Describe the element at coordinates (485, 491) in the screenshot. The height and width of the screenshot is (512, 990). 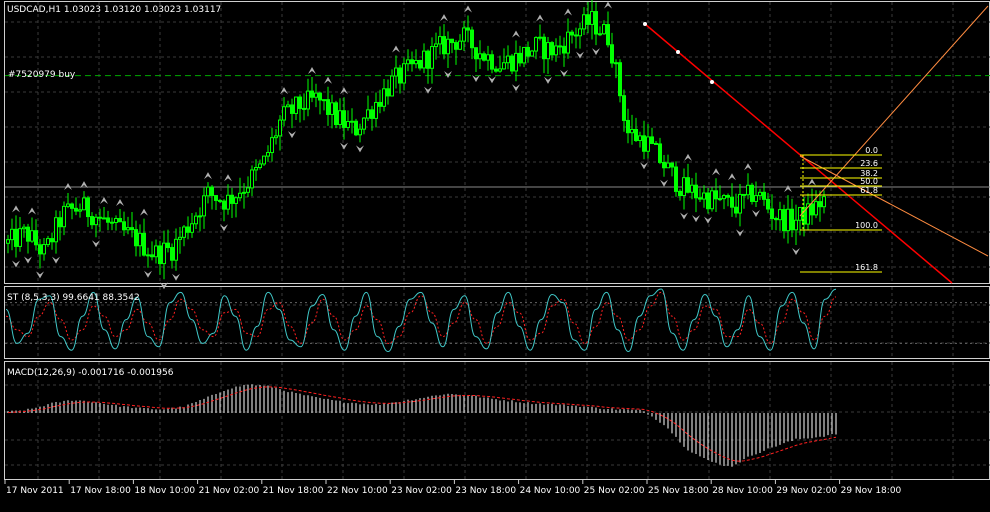
I see `x-tick-label: 23 Nov 18:00` at that location.